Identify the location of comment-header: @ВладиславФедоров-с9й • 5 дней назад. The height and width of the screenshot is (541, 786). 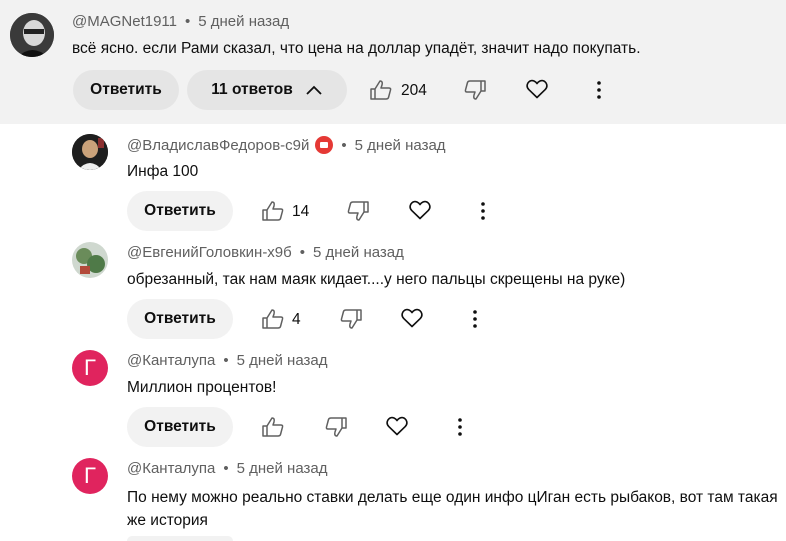
(286, 145).